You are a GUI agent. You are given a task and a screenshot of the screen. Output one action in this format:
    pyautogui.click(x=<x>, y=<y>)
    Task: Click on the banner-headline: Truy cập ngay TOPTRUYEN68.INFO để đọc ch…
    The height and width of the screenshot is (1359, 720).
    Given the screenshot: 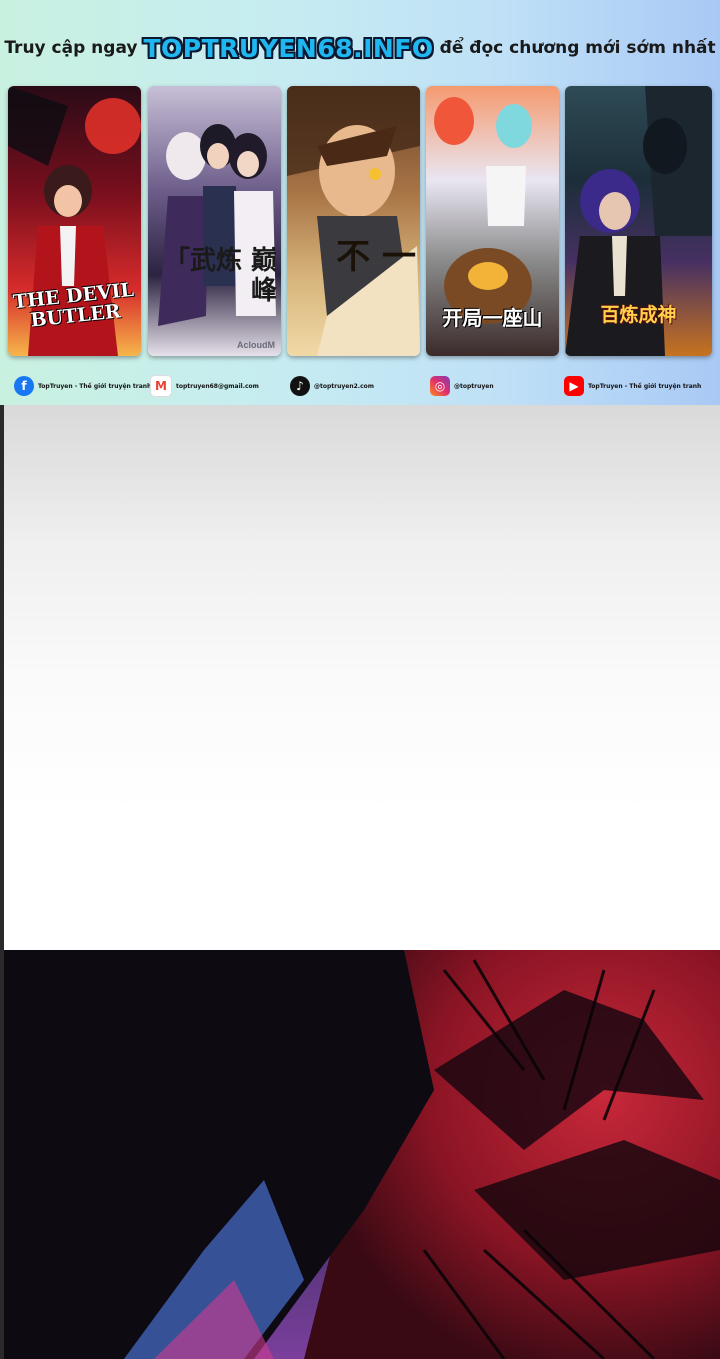 What is the action you would take?
    pyautogui.click(x=360, y=48)
    